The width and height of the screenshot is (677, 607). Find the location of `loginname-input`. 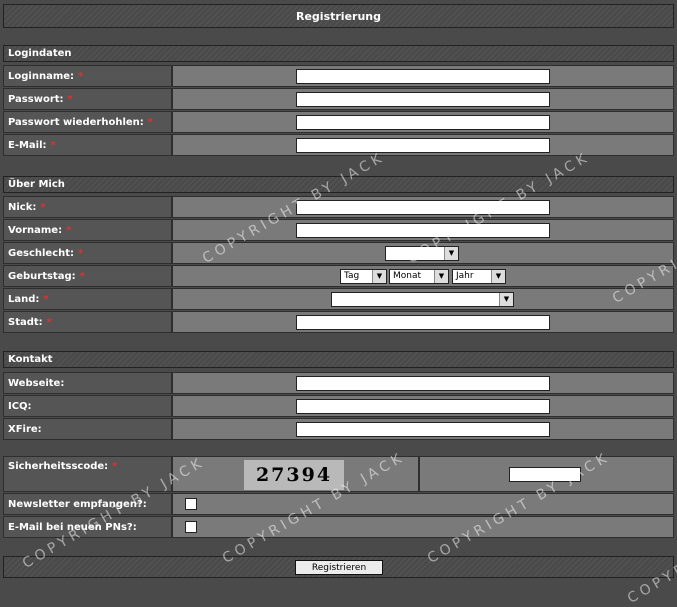

loginname-input is located at coordinates (423, 76).